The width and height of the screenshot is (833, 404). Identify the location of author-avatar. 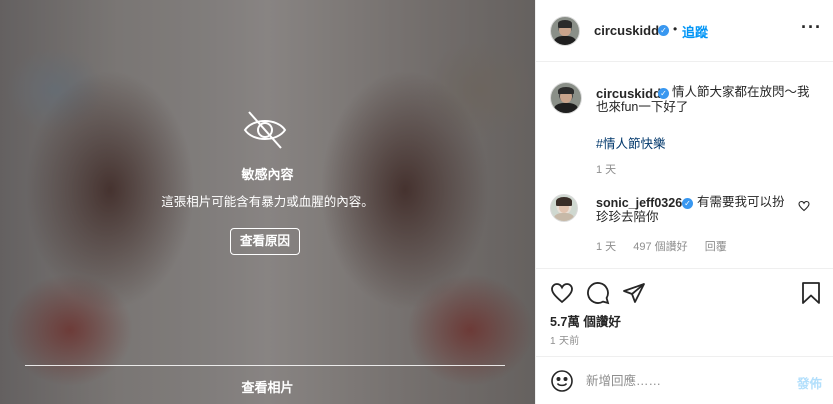
(565, 31).